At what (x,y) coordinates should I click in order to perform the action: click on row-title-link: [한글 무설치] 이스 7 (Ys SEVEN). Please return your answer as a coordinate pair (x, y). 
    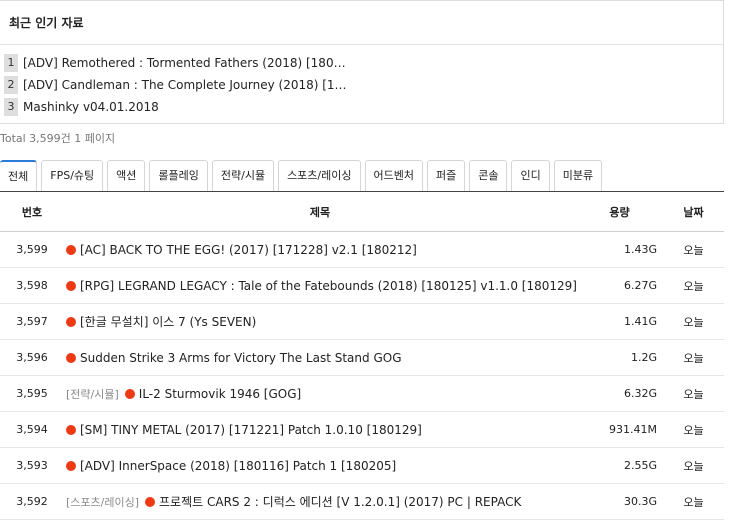
    Looking at the image, I should click on (168, 322).